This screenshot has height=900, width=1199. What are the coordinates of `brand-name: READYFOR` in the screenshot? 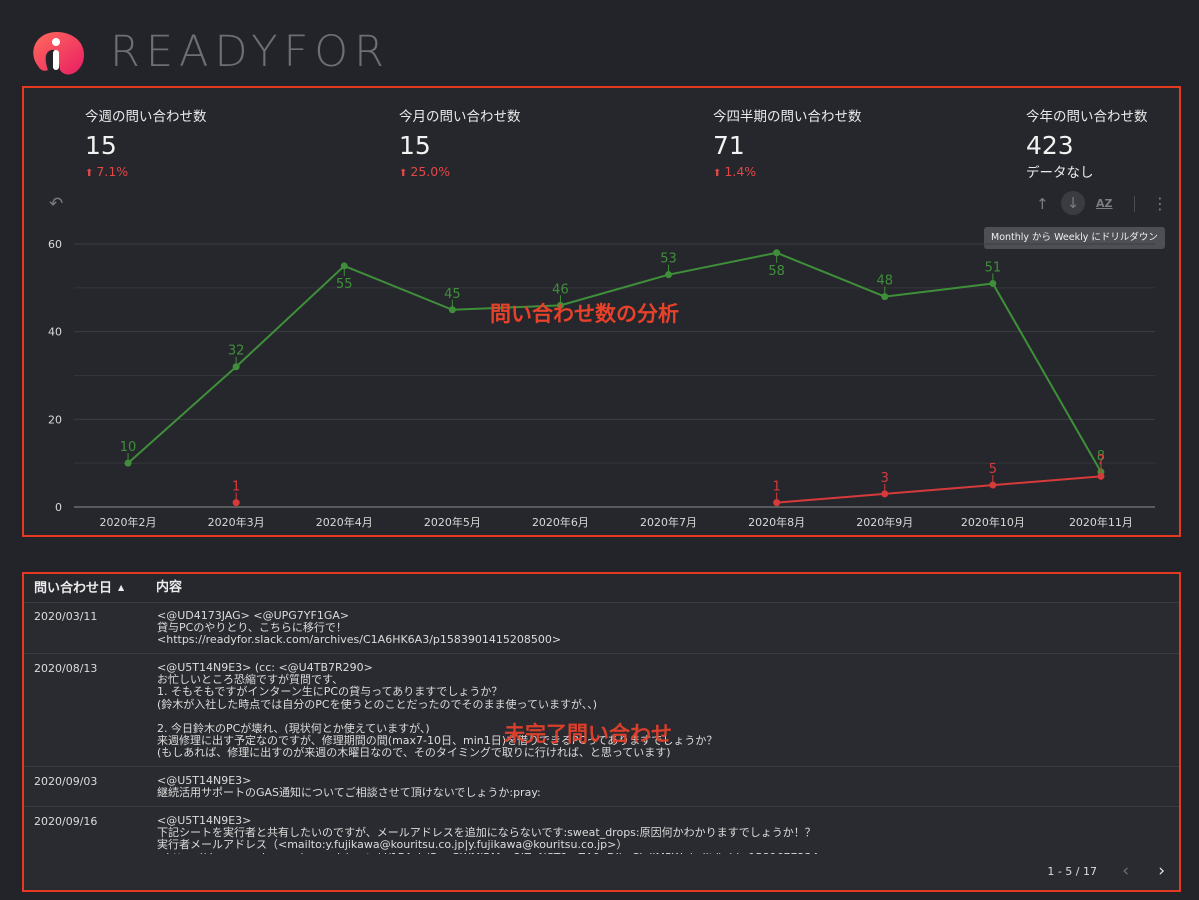 It's located at (250, 52).